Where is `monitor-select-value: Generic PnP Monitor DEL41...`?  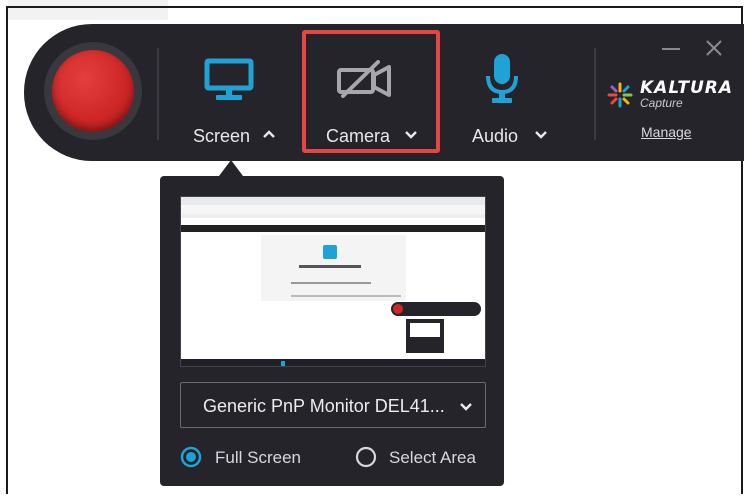 monitor-select-value: Generic PnP Monitor DEL41... is located at coordinates (324, 406).